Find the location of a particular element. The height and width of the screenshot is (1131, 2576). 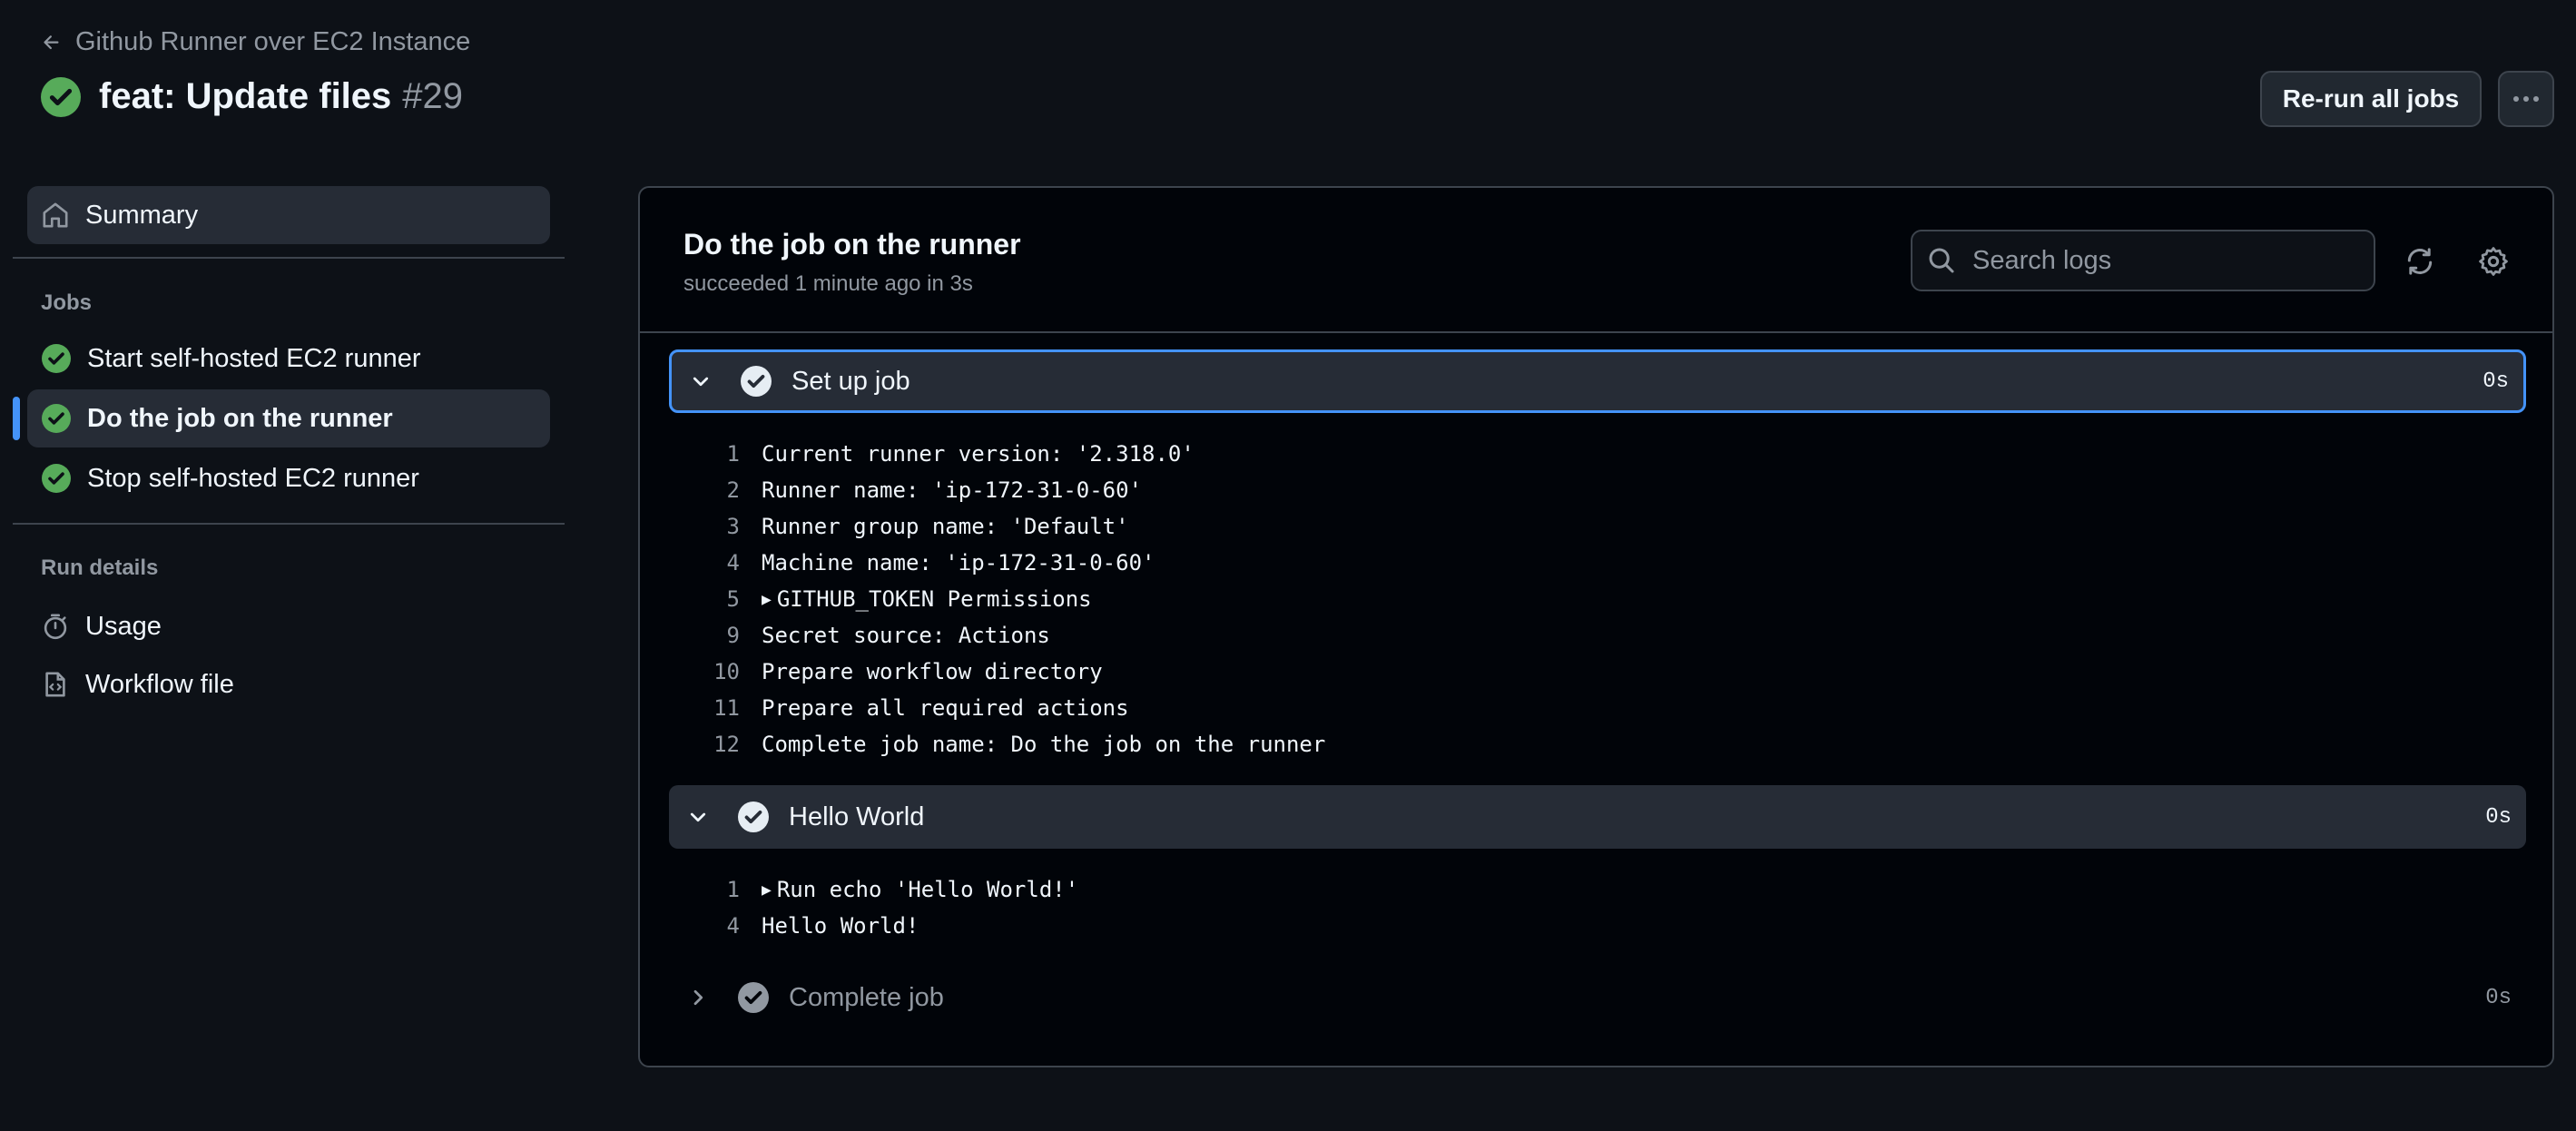

log-text: Secret source: Actions is located at coordinates (906, 635).